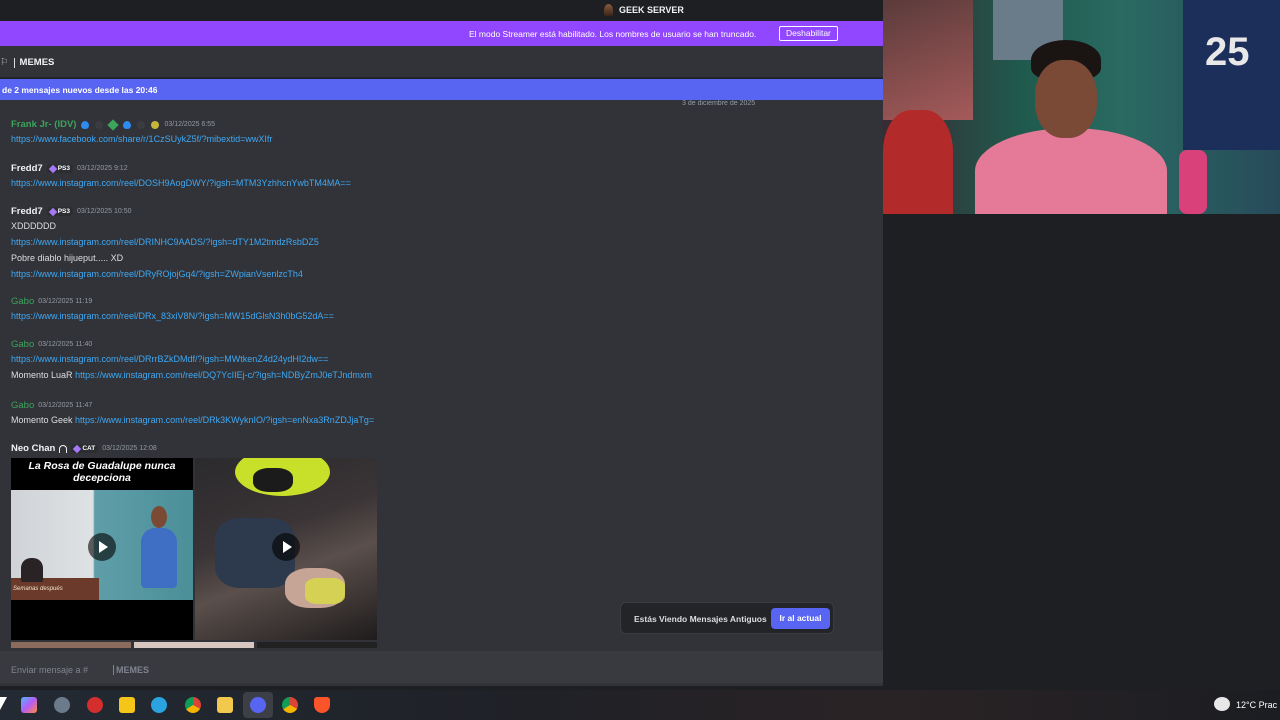 The image size is (1280, 720). I want to click on timestamp: 03/12/2025 10:50, so click(104, 211).